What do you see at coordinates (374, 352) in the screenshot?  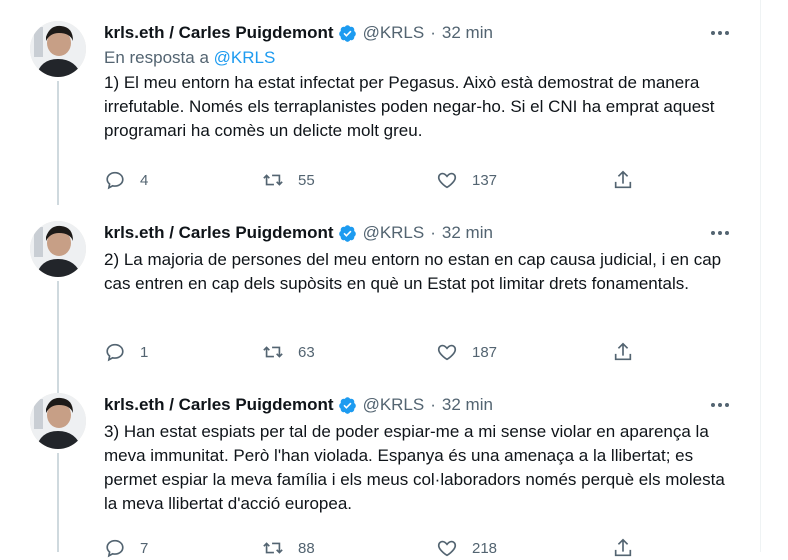 I see `tweet-actions: 1 63 187` at bounding box center [374, 352].